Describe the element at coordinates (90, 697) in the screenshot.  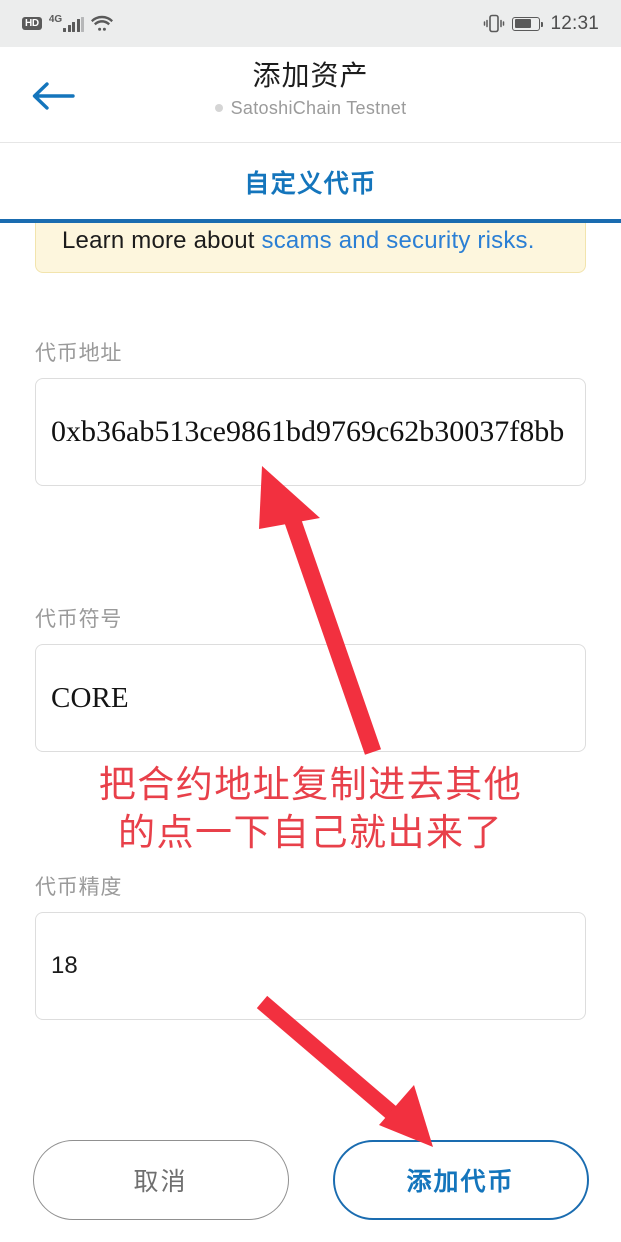
I see `token-symbol-value: CORE` at that location.